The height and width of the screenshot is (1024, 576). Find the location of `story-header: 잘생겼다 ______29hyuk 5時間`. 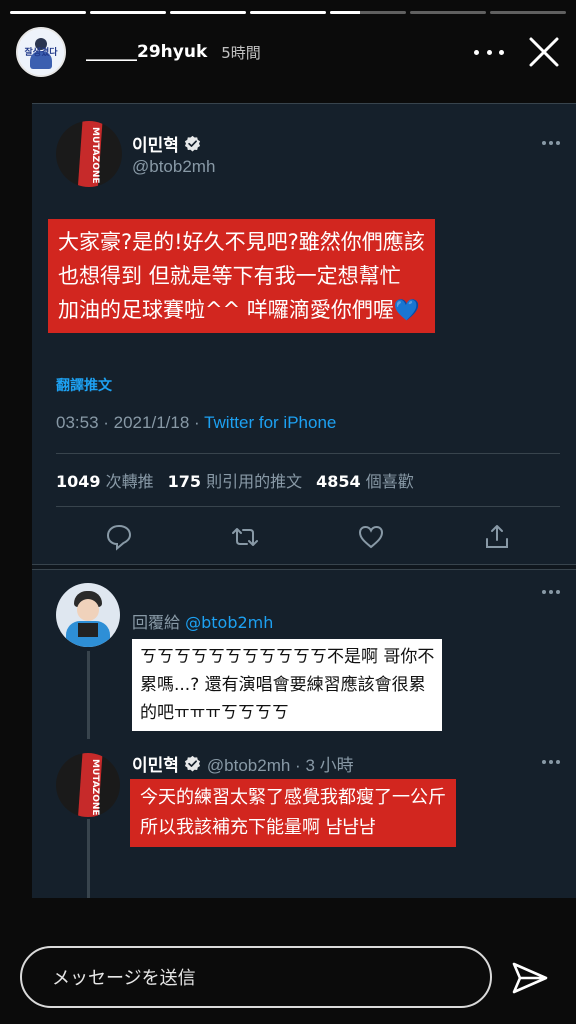

story-header: 잘생겼다 ______29hyuk 5時間 is located at coordinates (288, 52).